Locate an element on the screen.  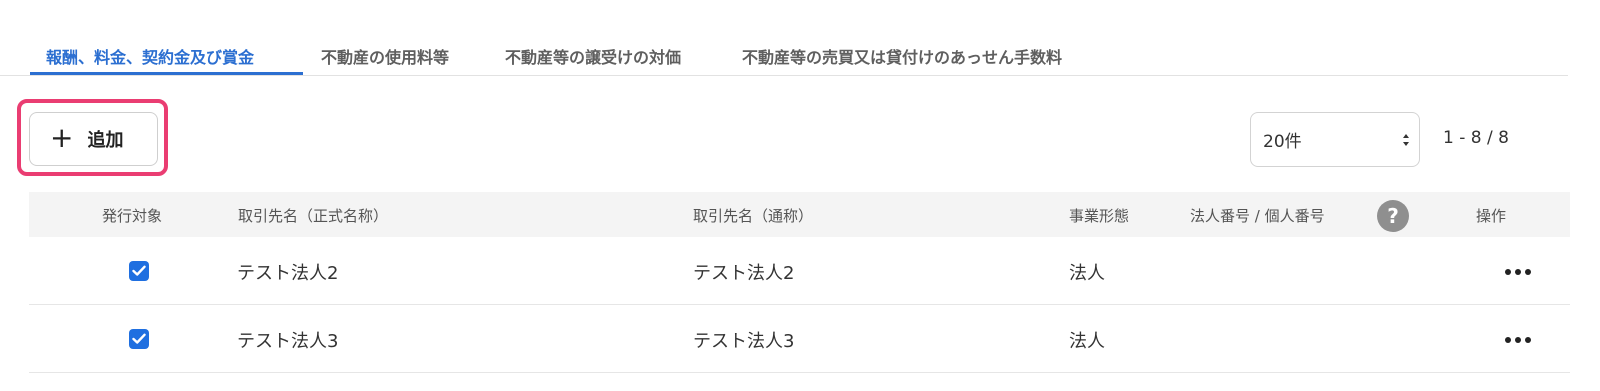
add-button-label: 追加 is located at coordinates (105, 140).